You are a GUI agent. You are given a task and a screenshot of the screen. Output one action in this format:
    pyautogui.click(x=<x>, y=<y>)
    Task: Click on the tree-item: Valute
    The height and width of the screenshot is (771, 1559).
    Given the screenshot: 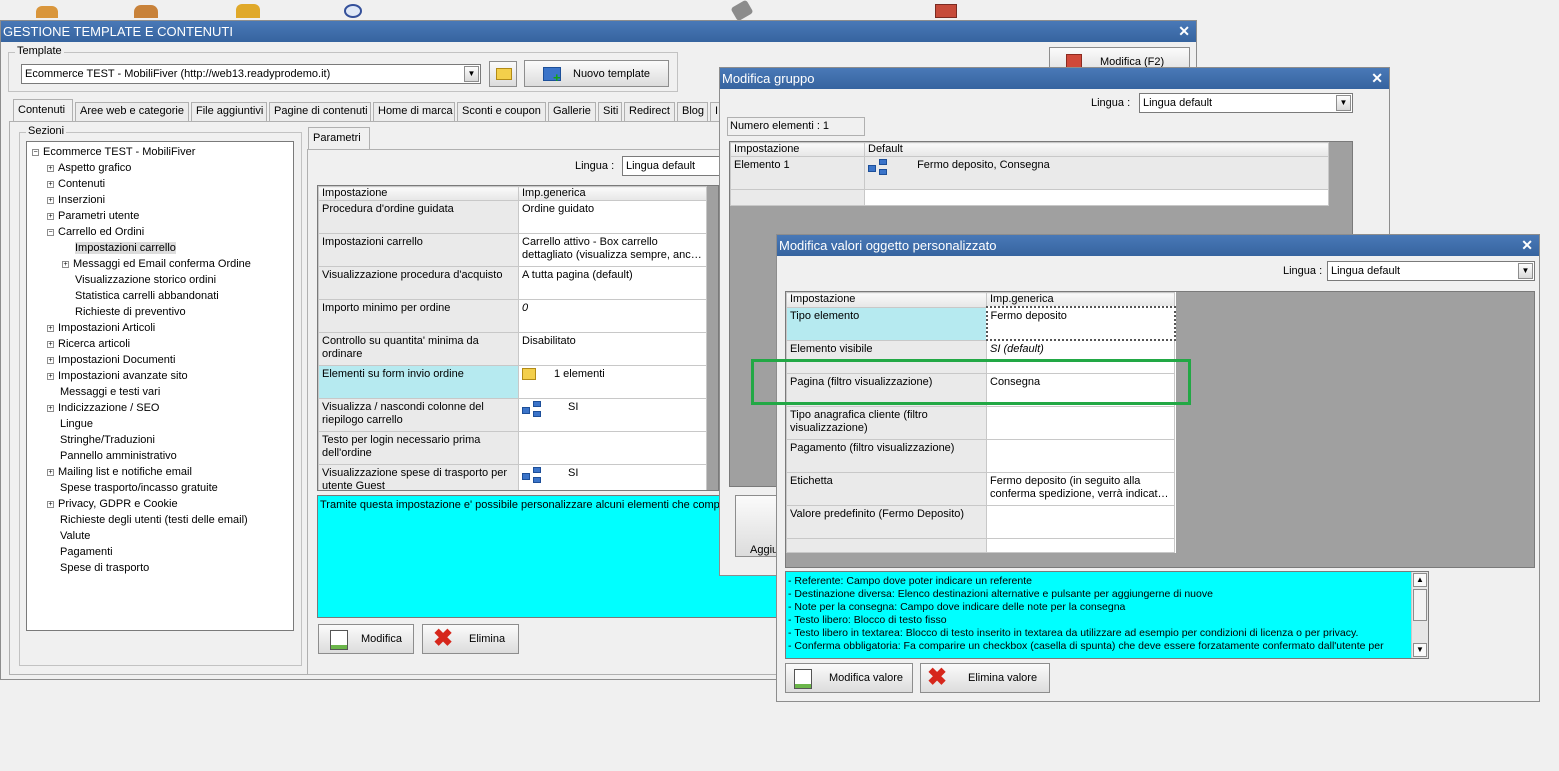 What is the action you would take?
    pyautogui.click(x=68, y=536)
    